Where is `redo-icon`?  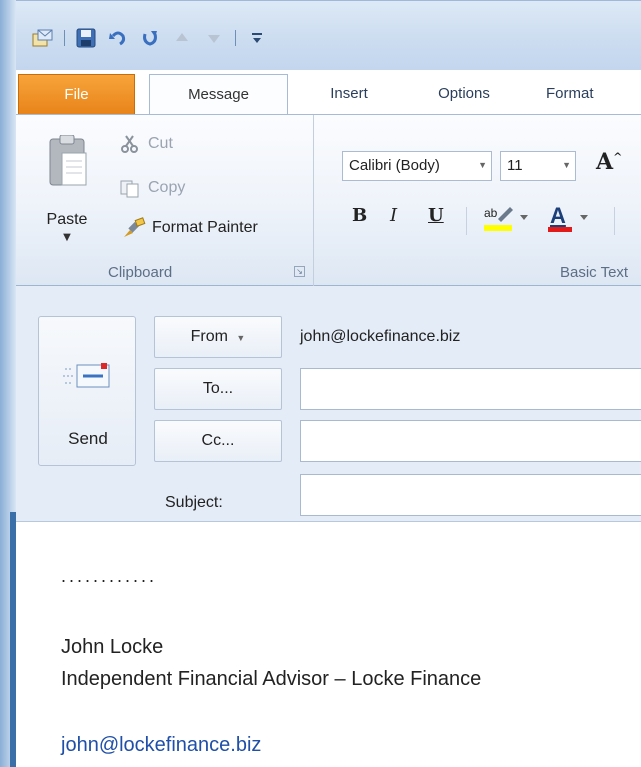 redo-icon is located at coordinates (150, 38).